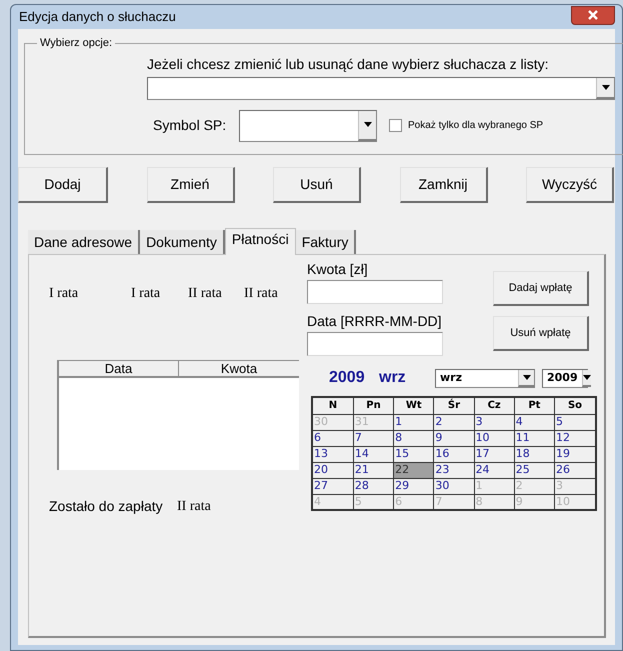 Image resolution: width=623 pixels, height=651 pixels. Describe the element at coordinates (534, 470) in the screenshot. I see `calendar-day: 25` at that location.